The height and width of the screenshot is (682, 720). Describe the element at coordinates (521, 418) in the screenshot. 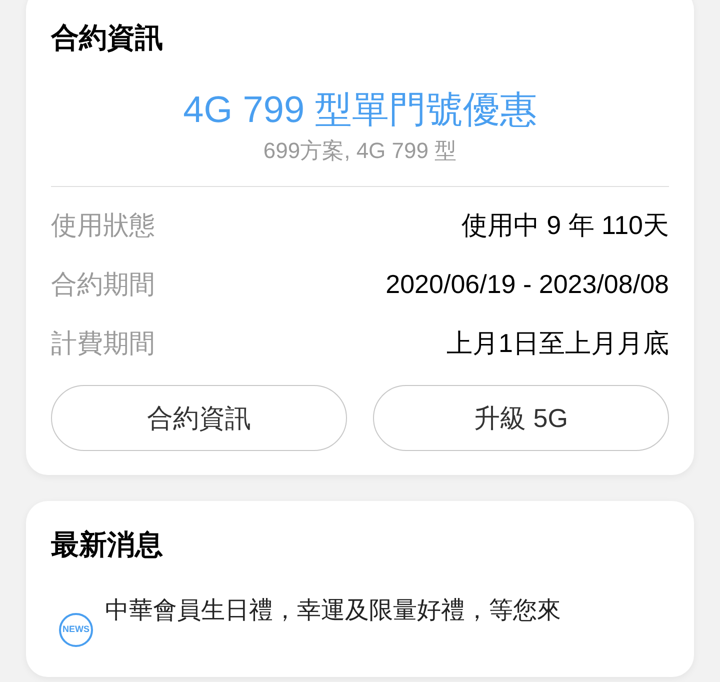

I see `action-button: 升級 5G` at that location.